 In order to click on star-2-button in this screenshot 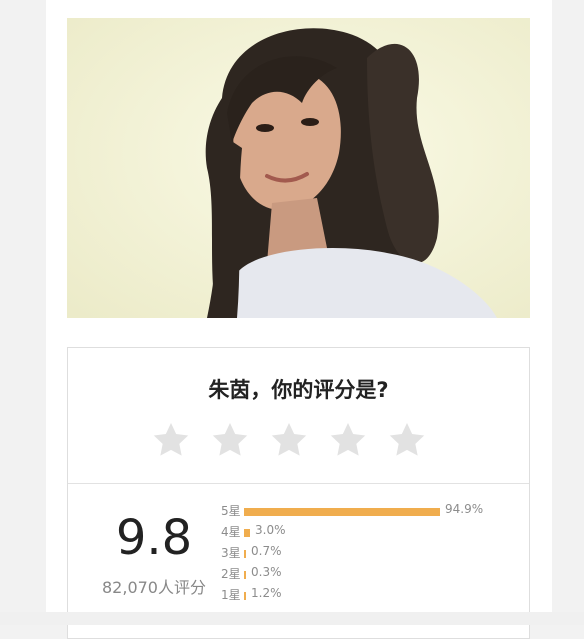, I will do `click(230, 440)`.